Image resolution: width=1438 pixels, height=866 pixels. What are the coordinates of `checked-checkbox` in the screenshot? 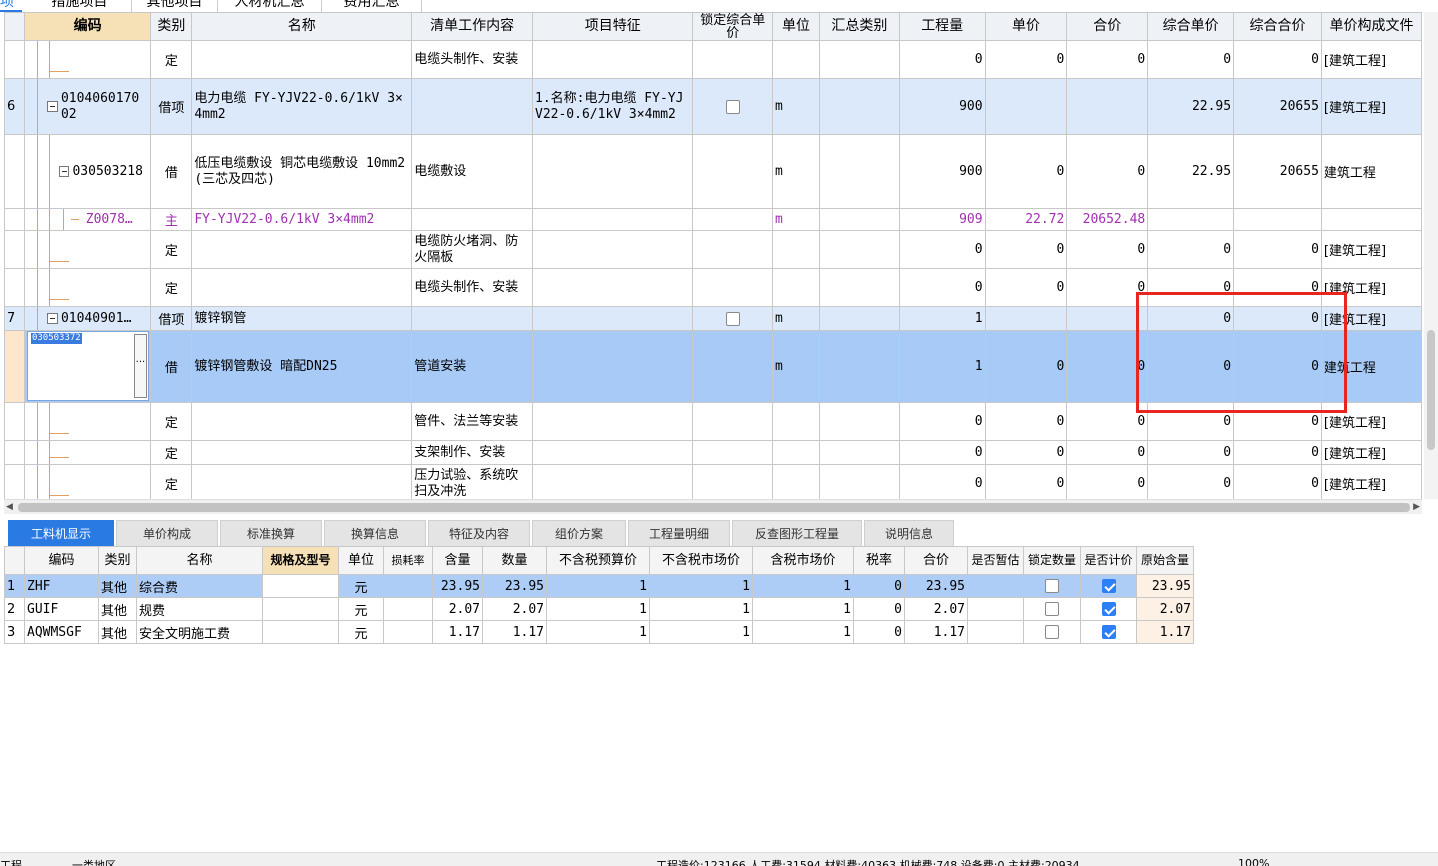 It's located at (1108, 586).